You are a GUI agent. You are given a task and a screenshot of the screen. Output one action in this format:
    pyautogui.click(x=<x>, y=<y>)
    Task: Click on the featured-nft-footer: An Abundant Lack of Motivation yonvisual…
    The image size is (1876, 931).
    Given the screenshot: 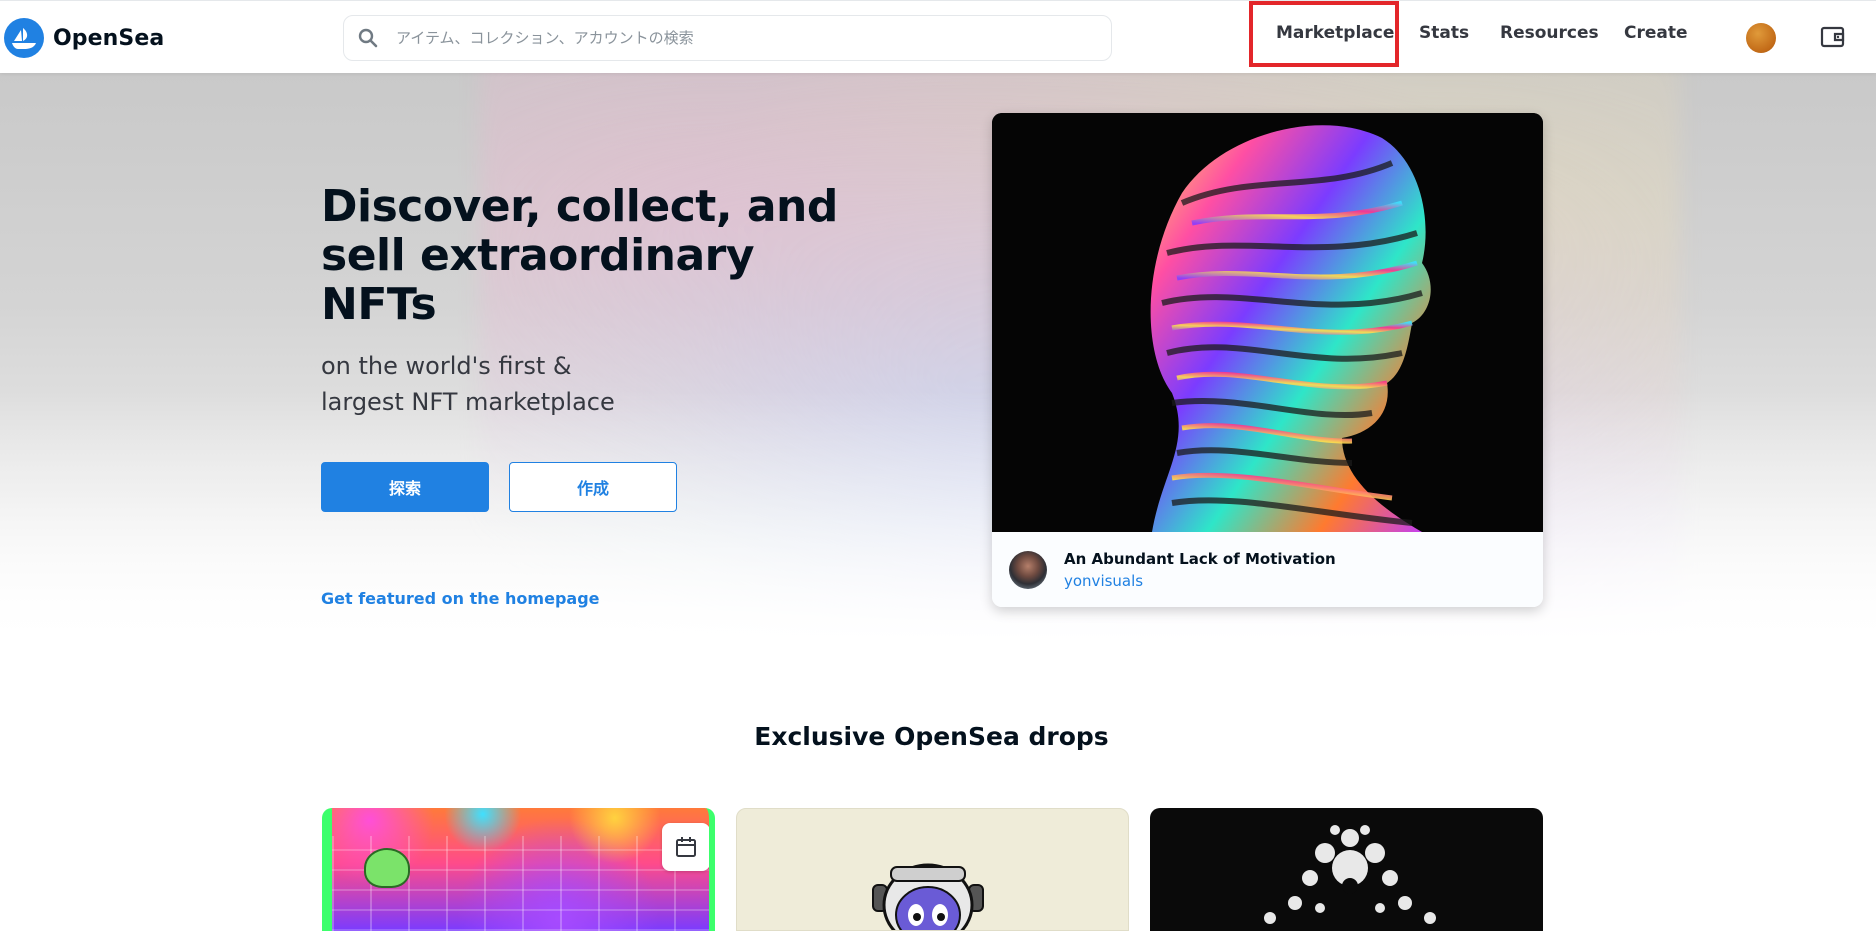 What is the action you would take?
    pyautogui.click(x=1267, y=569)
    